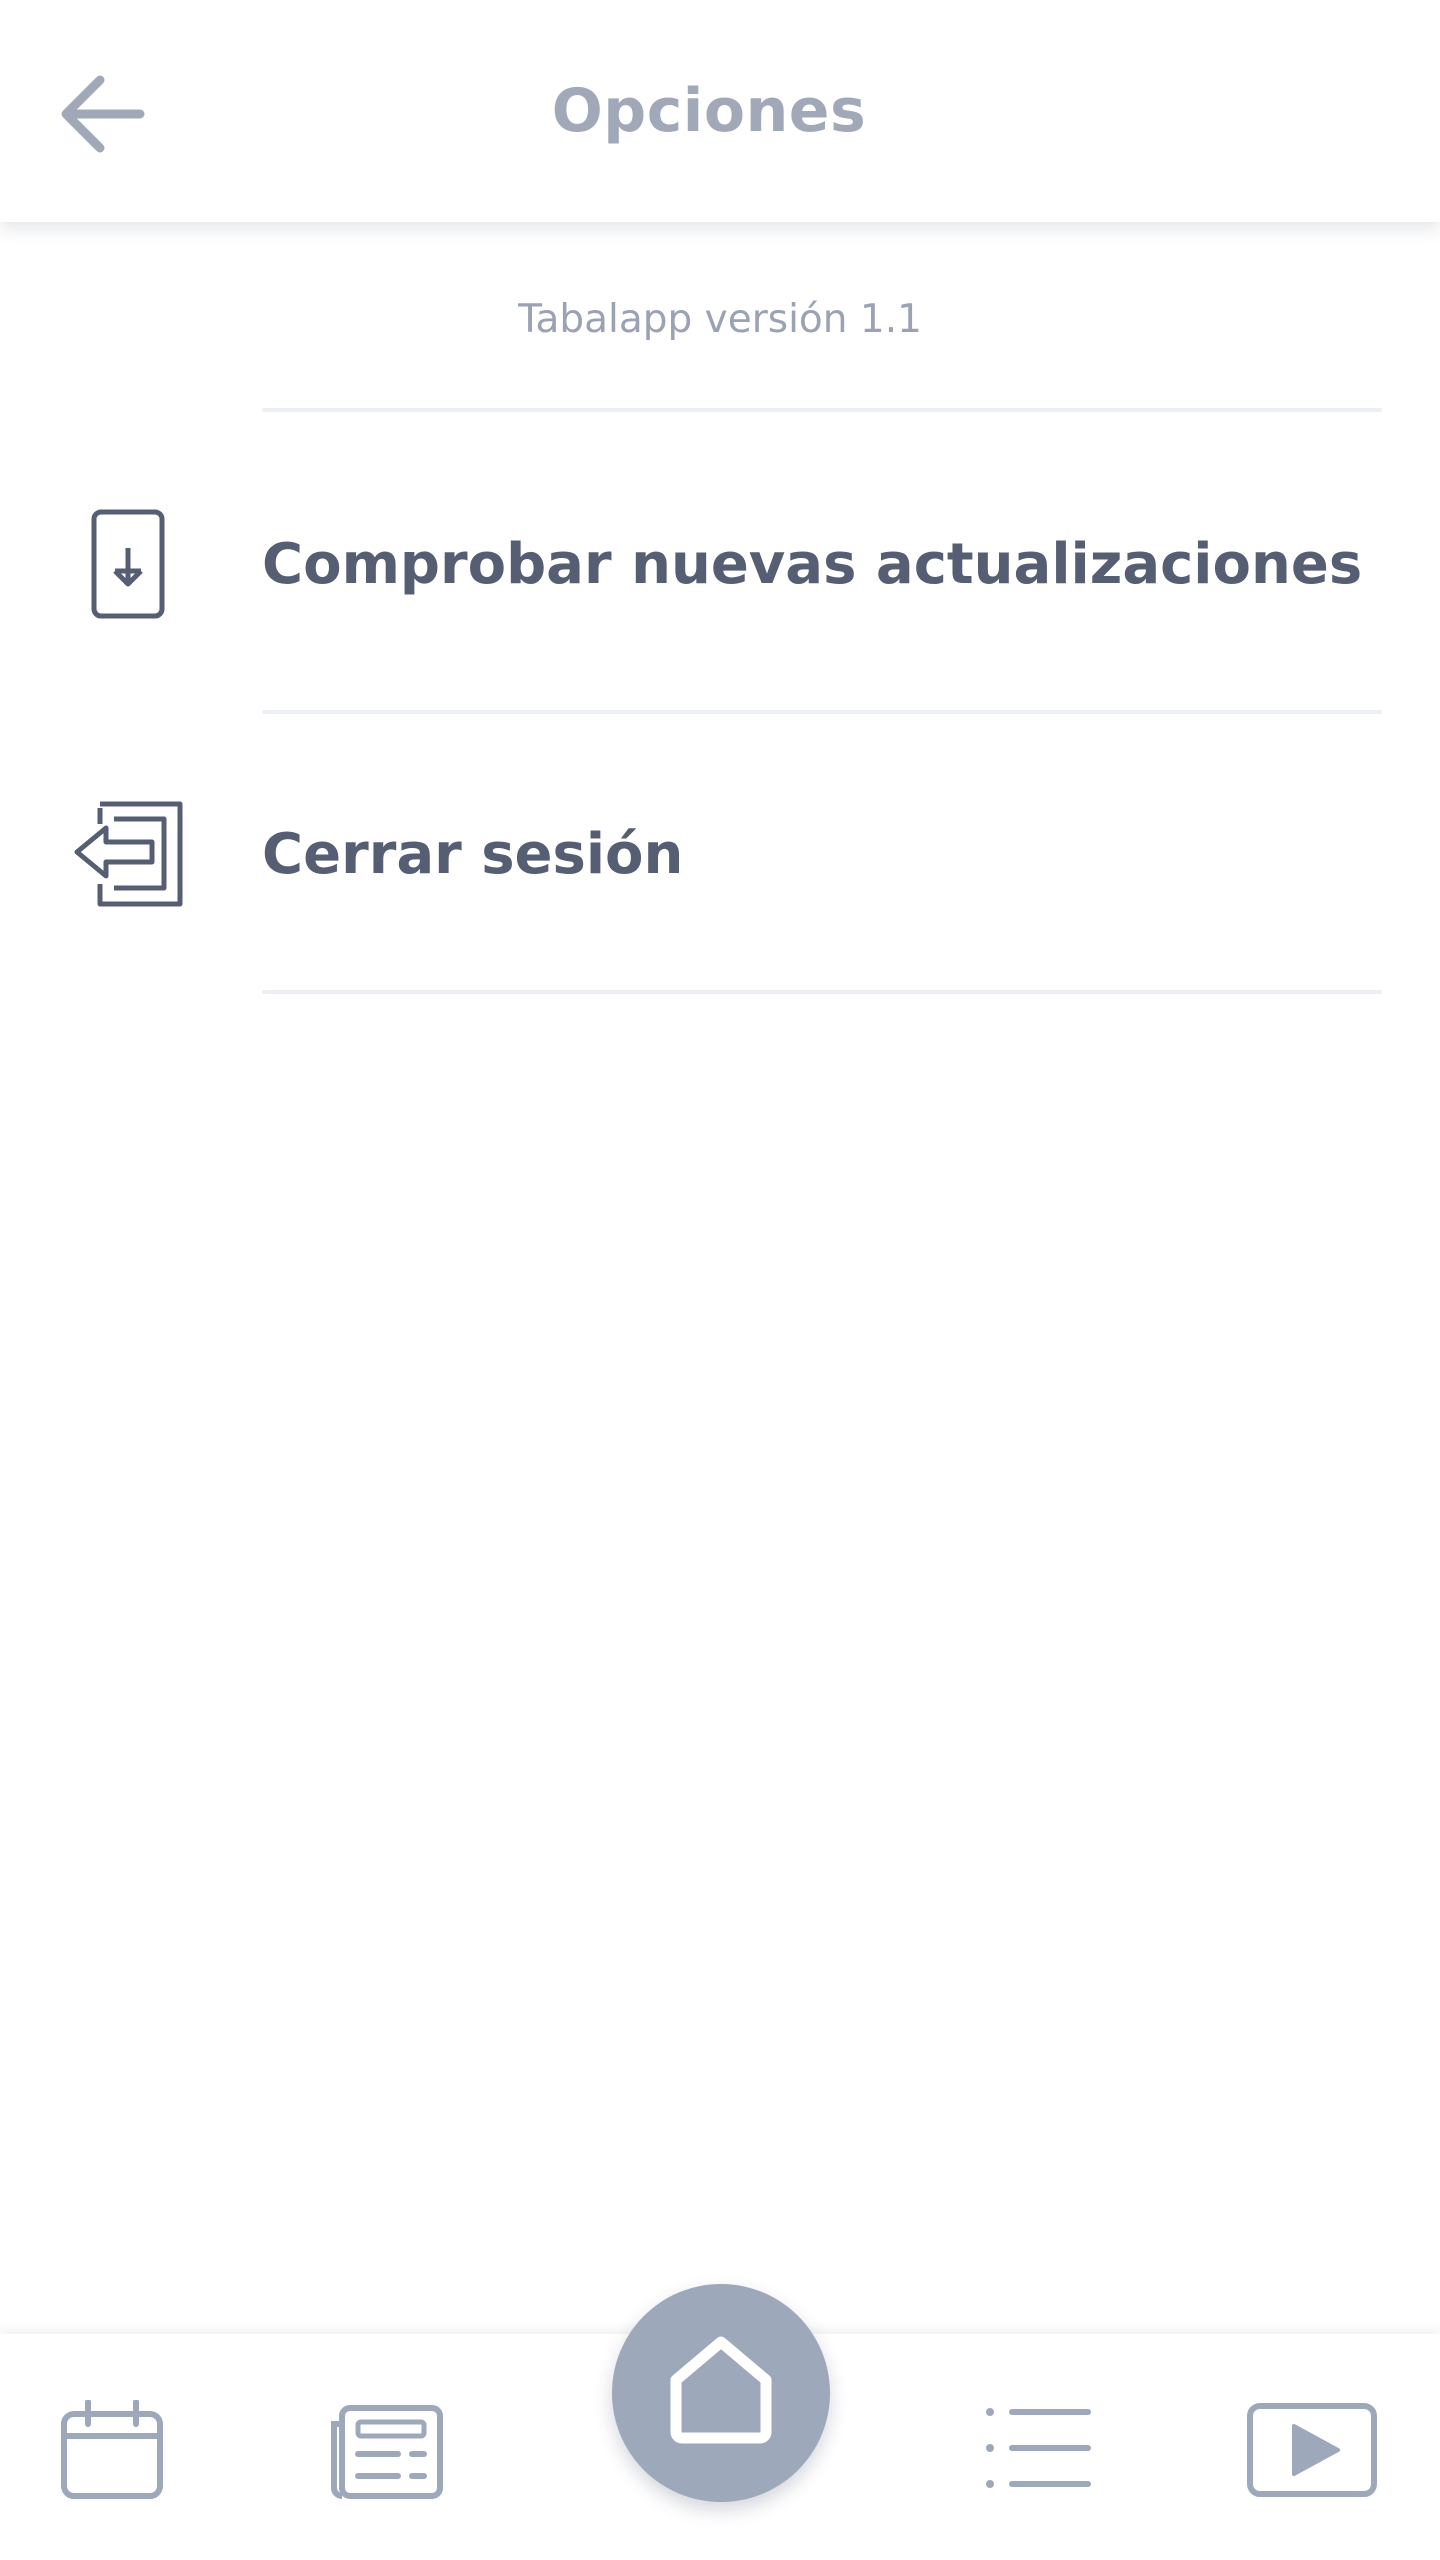 The width and height of the screenshot is (1440, 2560). I want to click on video-icon, so click(1312, 2450).